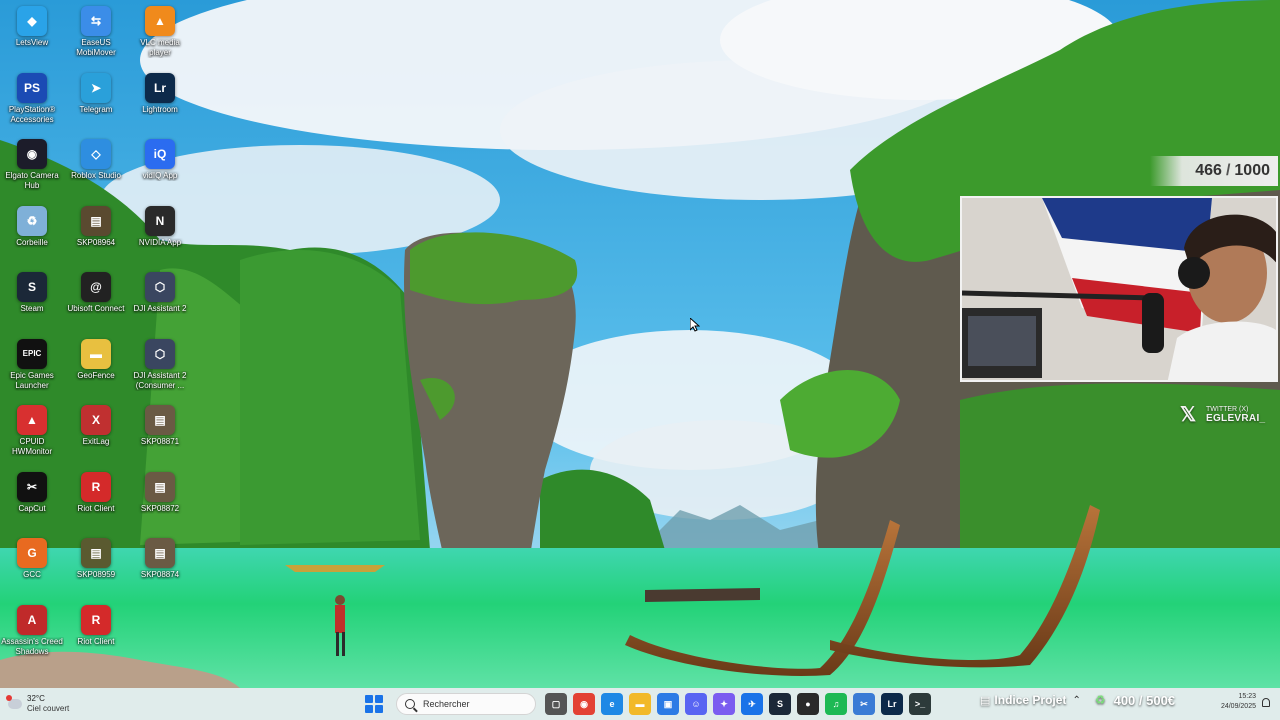 The image size is (1280, 720). I want to click on desktop-icon-label: LetsView, so click(32, 42).